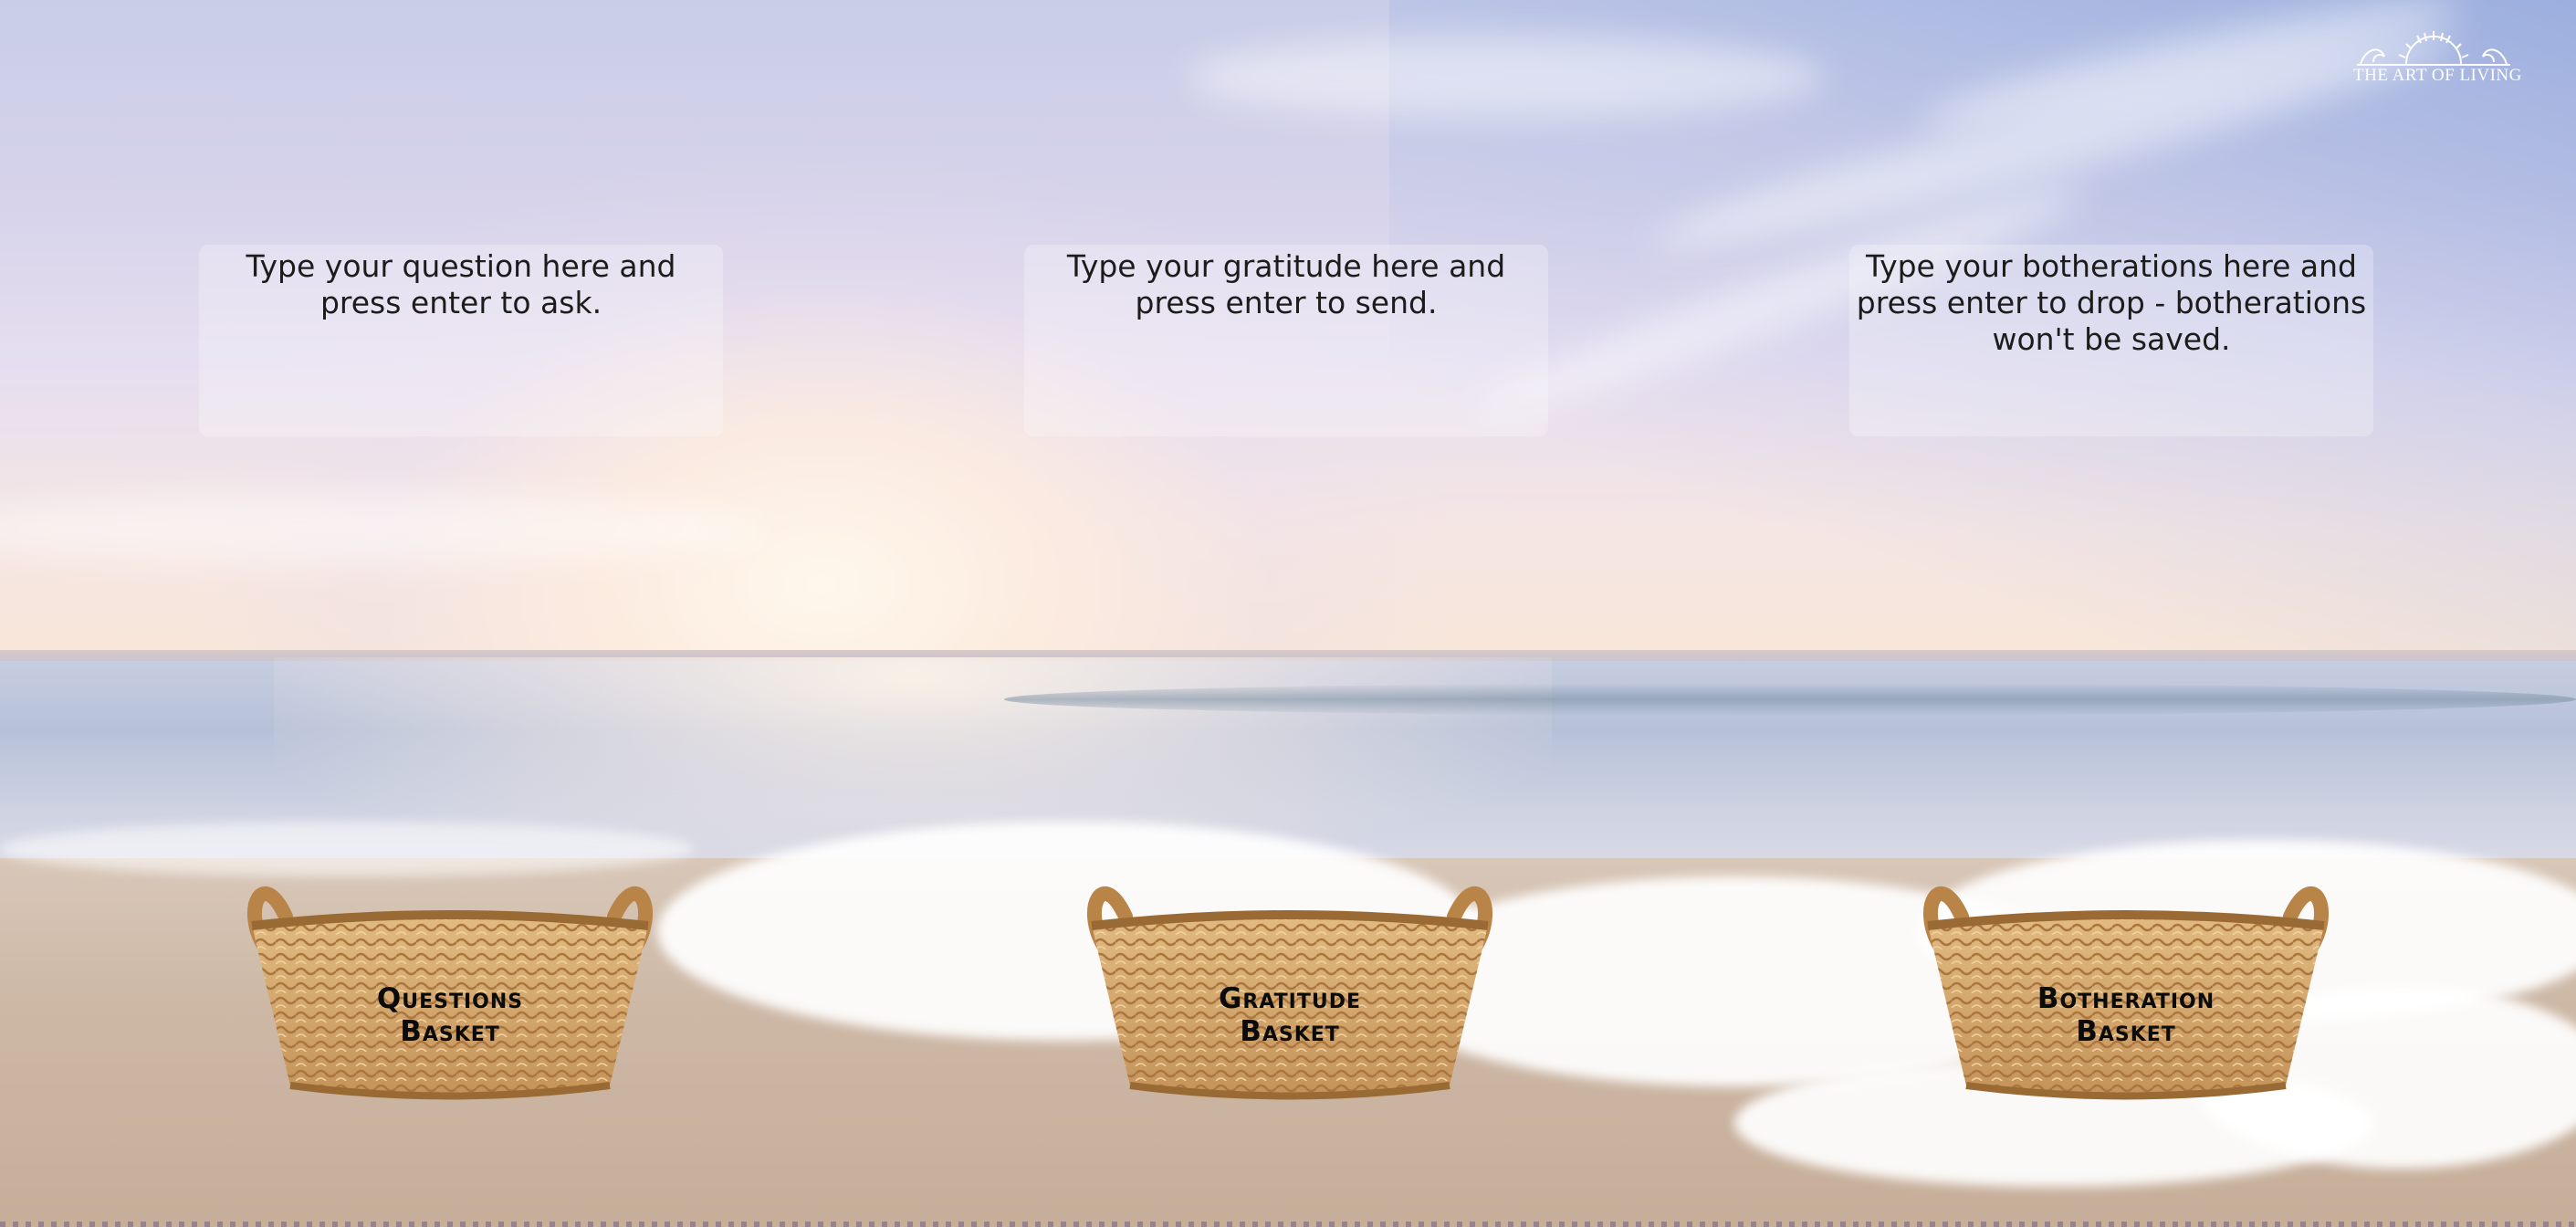 The height and width of the screenshot is (1227, 2576). Describe the element at coordinates (1288, 1224) in the screenshot. I see `footer-strip` at that location.